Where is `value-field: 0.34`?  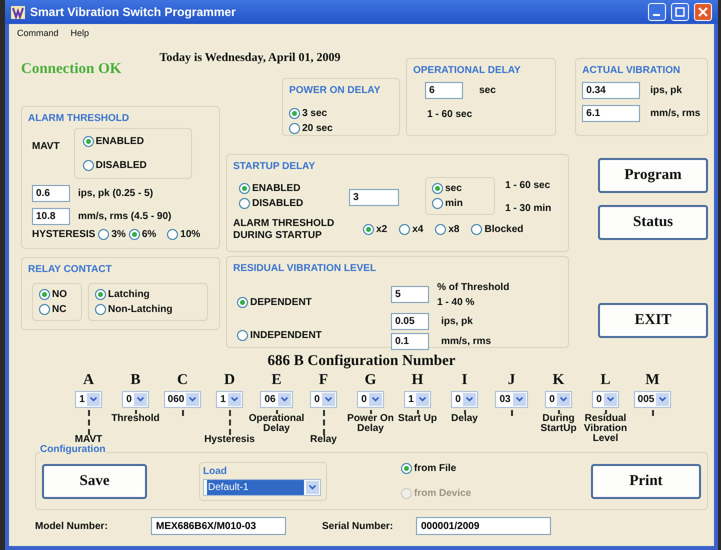 value-field: 0.34 is located at coordinates (611, 90).